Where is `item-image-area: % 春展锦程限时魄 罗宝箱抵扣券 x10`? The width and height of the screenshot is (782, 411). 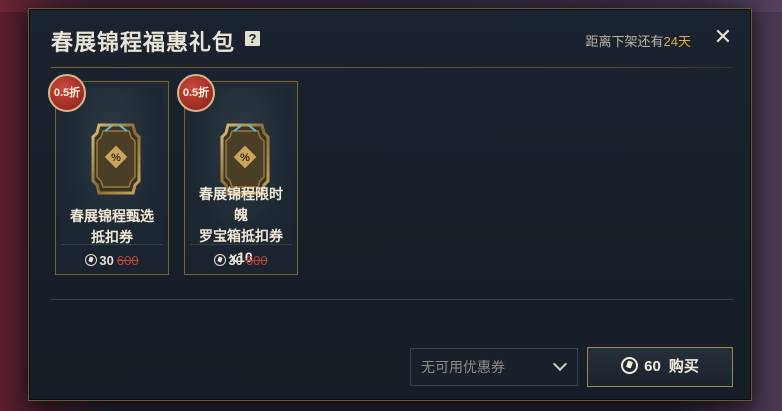 item-image-area: % 春展锦程限时魄 罗宝箱抵扣券 x10 is located at coordinates (241, 176).